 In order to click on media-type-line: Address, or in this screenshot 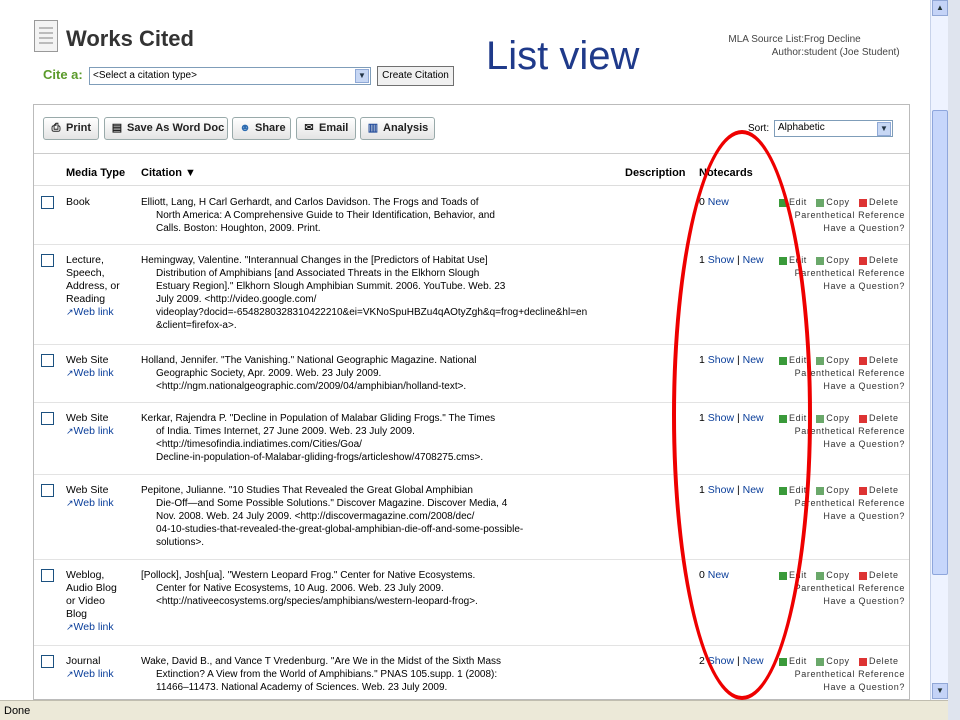, I will do `click(93, 286)`.